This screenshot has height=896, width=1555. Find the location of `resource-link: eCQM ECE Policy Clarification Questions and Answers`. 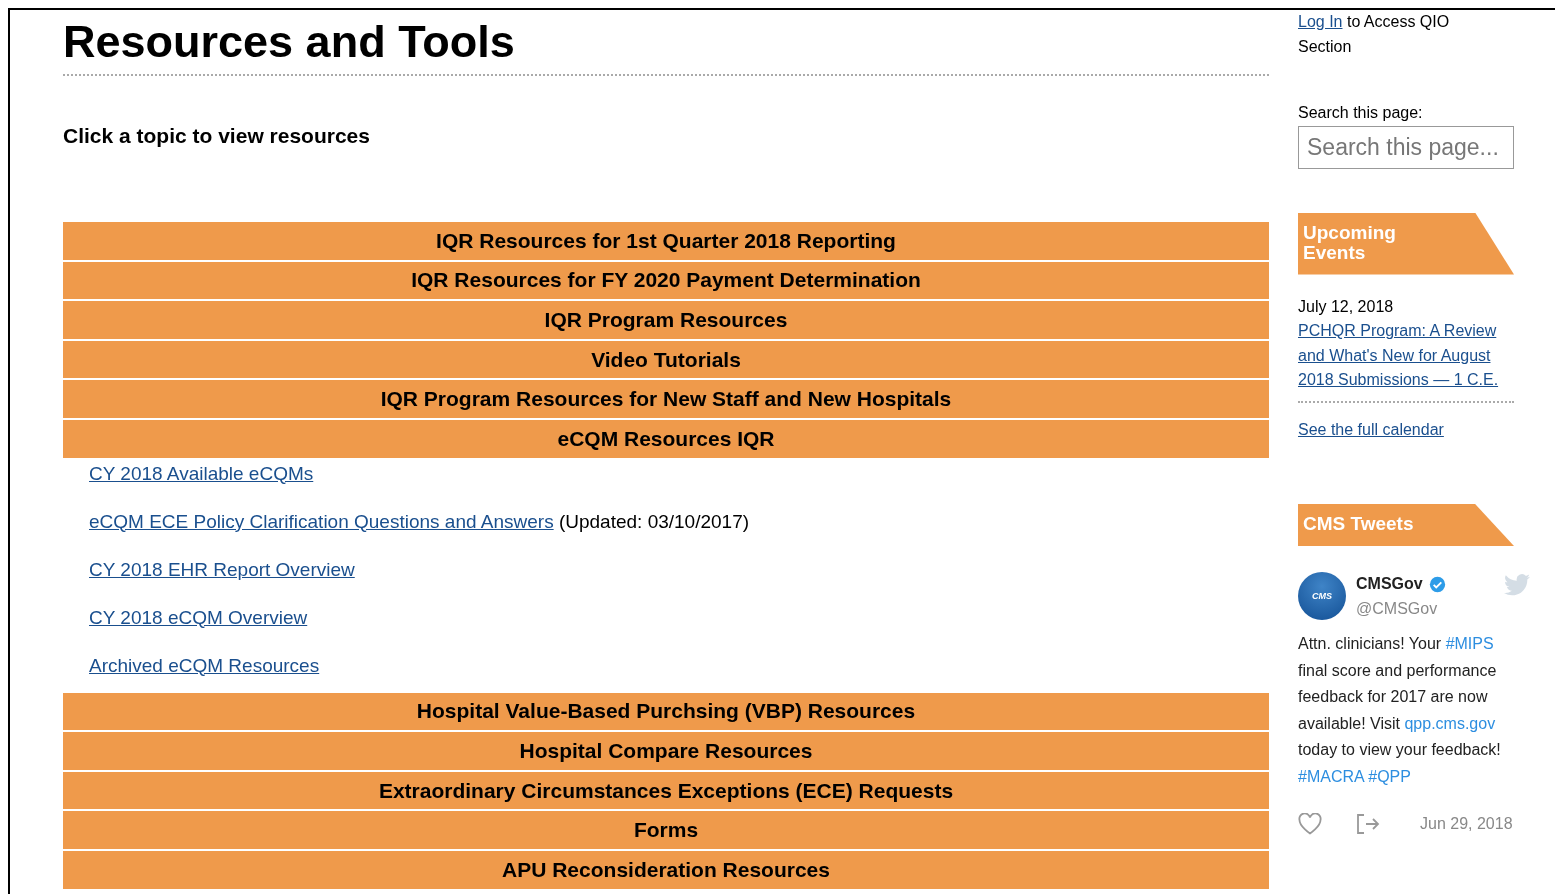

resource-link: eCQM ECE Policy Clarification Questions and Answers is located at coordinates (321, 521).